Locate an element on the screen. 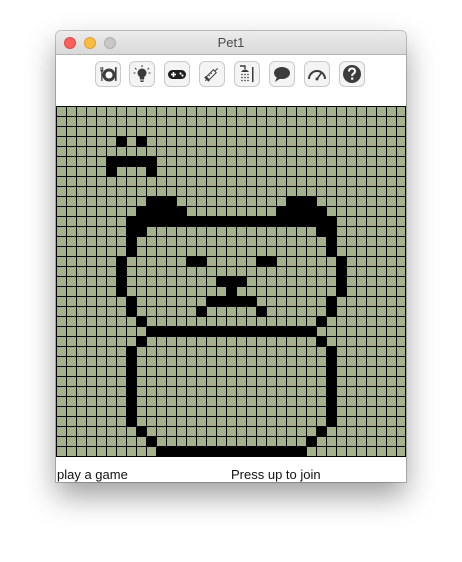  shower-icon is located at coordinates (247, 73).